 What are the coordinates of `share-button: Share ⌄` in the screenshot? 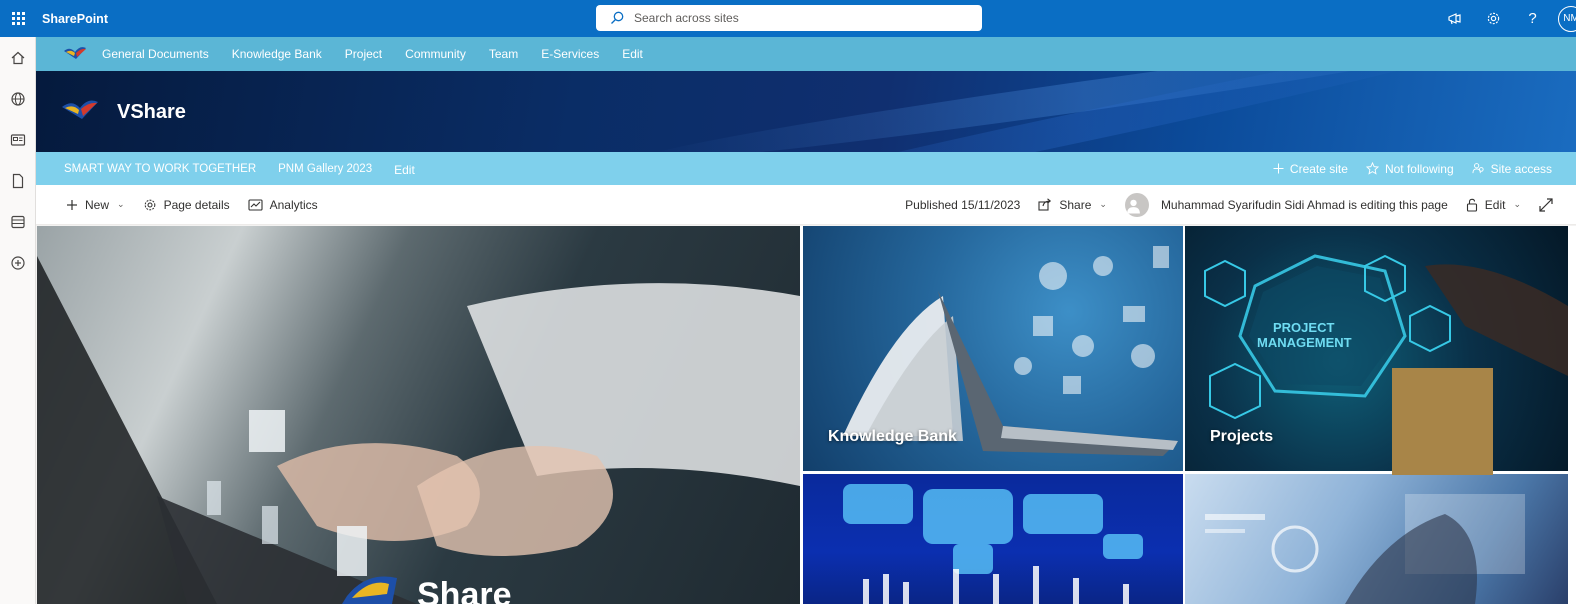 It's located at (1072, 205).